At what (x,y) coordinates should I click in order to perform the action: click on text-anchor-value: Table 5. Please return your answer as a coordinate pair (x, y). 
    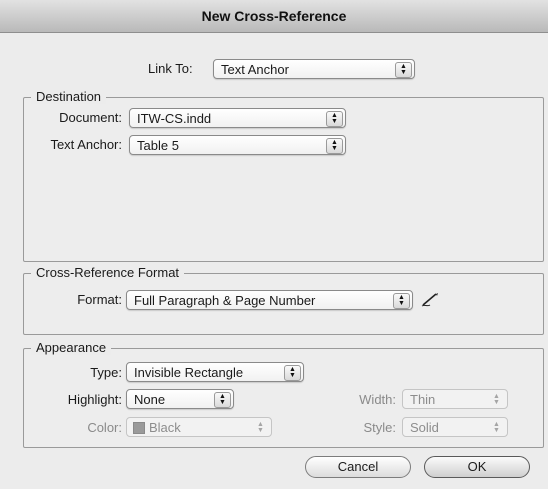
    Looking at the image, I should click on (158, 145).